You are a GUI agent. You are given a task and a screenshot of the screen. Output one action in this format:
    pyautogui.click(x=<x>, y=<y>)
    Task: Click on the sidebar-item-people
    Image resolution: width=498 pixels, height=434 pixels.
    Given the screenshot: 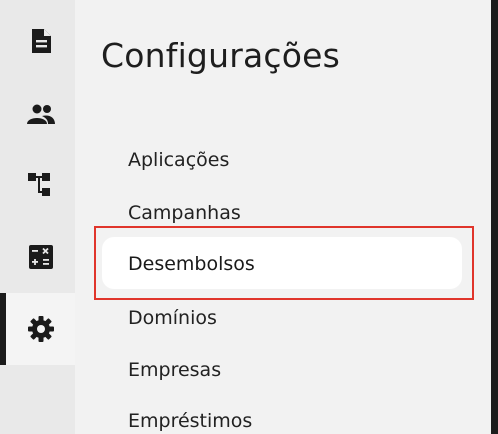 What is the action you would take?
    pyautogui.click(x=40, y=114)
    